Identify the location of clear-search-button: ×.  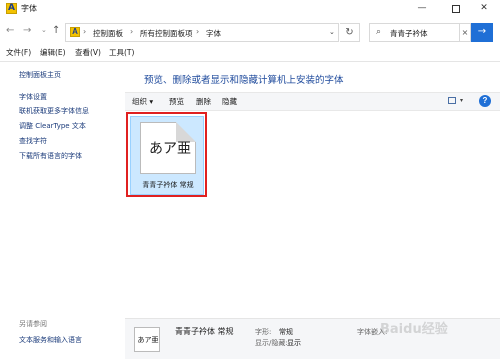
(465, 32).